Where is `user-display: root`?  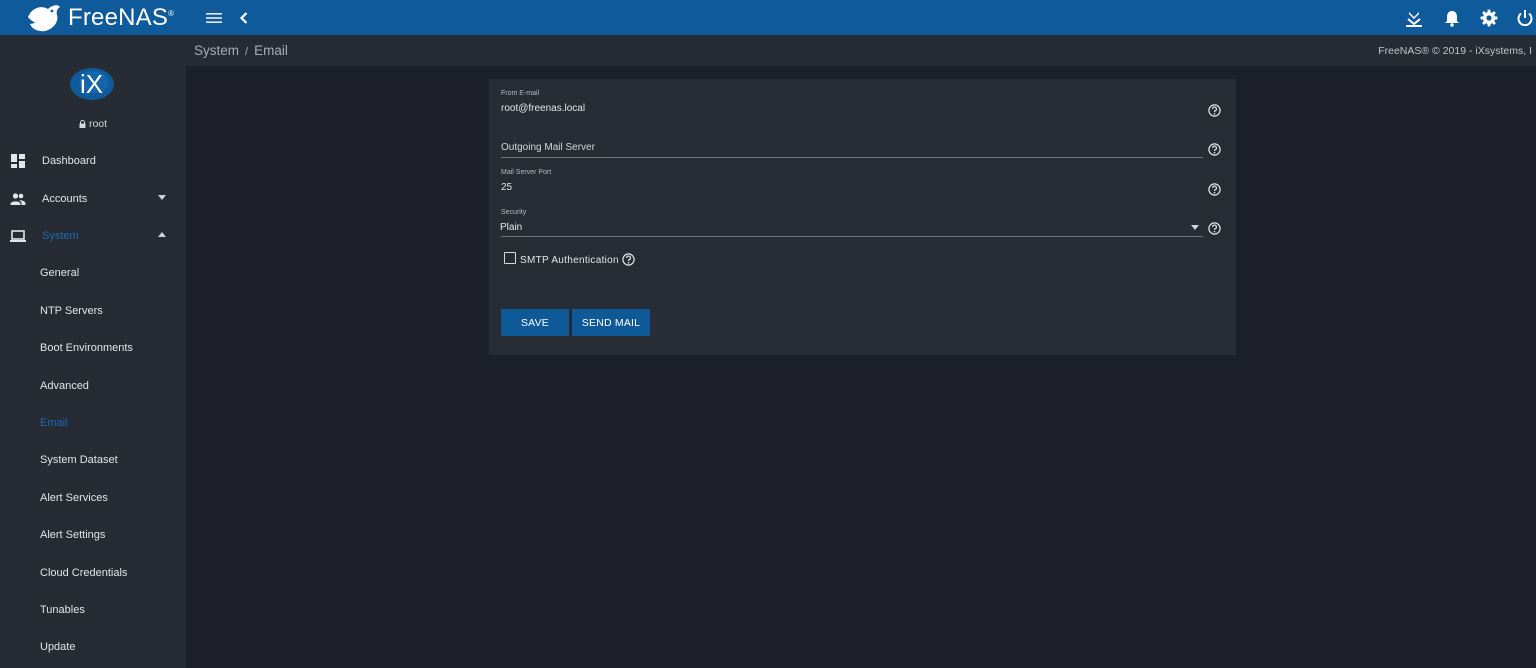 user-display: root is located at coordinates (93, 124).